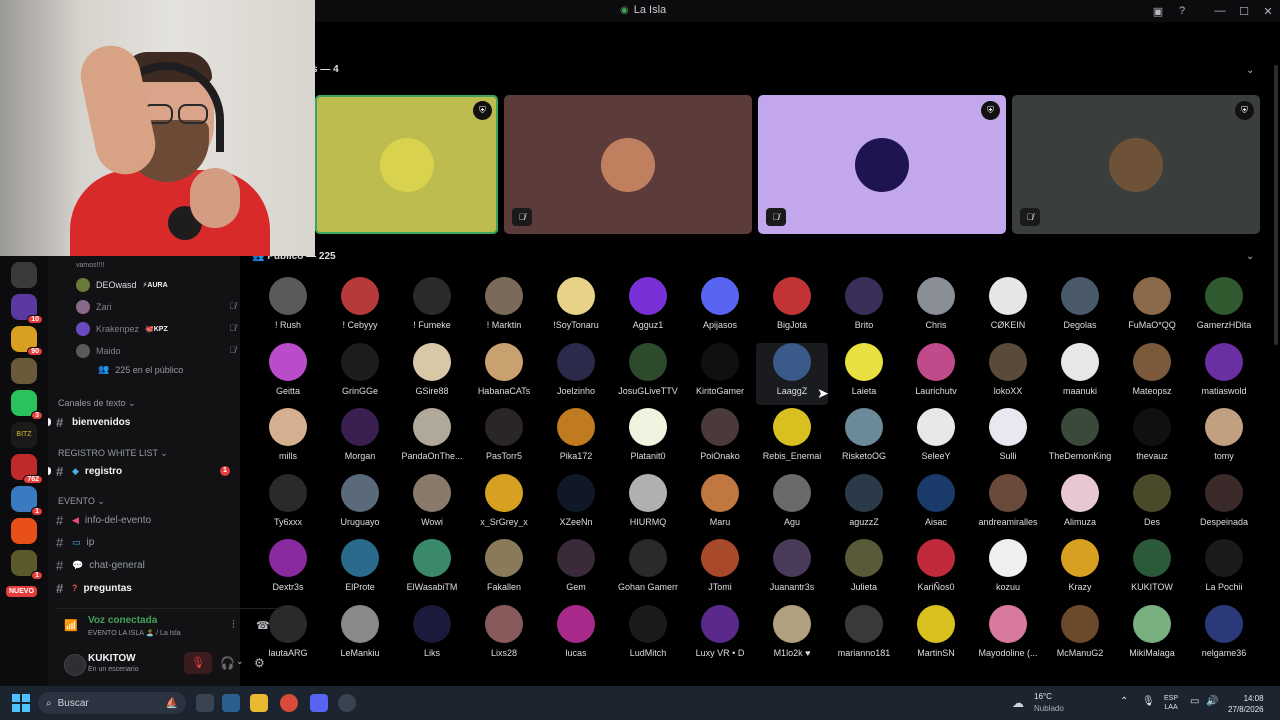  What do you see at coordinates (1008, 308) in the screenshot?
I see `audience-member: CØKEIN` at bounding box center [1008, 308].